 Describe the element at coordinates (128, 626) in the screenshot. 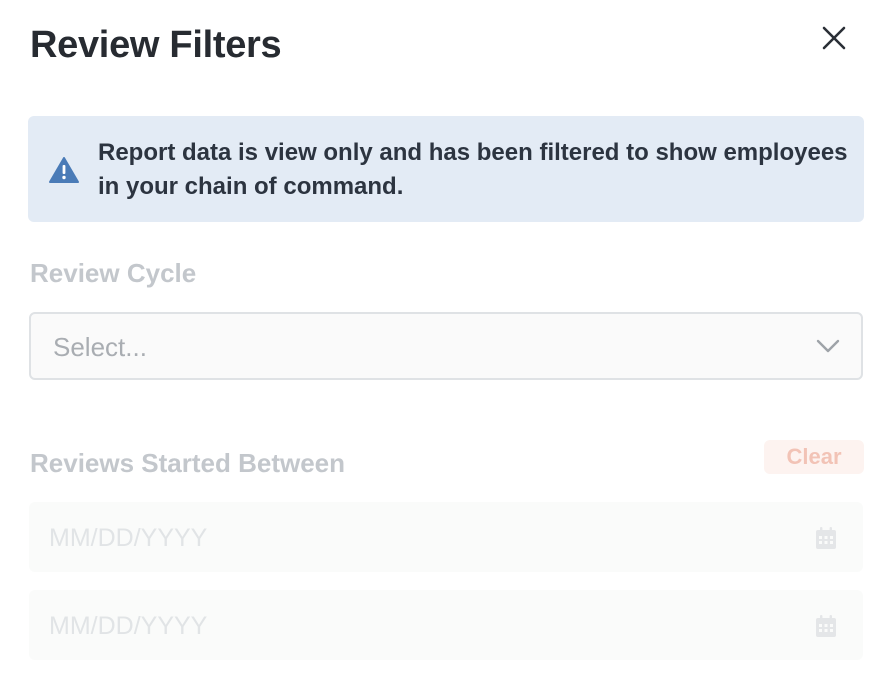

I see `end-date-placeholder: MM/DD/YYYY` at that location.